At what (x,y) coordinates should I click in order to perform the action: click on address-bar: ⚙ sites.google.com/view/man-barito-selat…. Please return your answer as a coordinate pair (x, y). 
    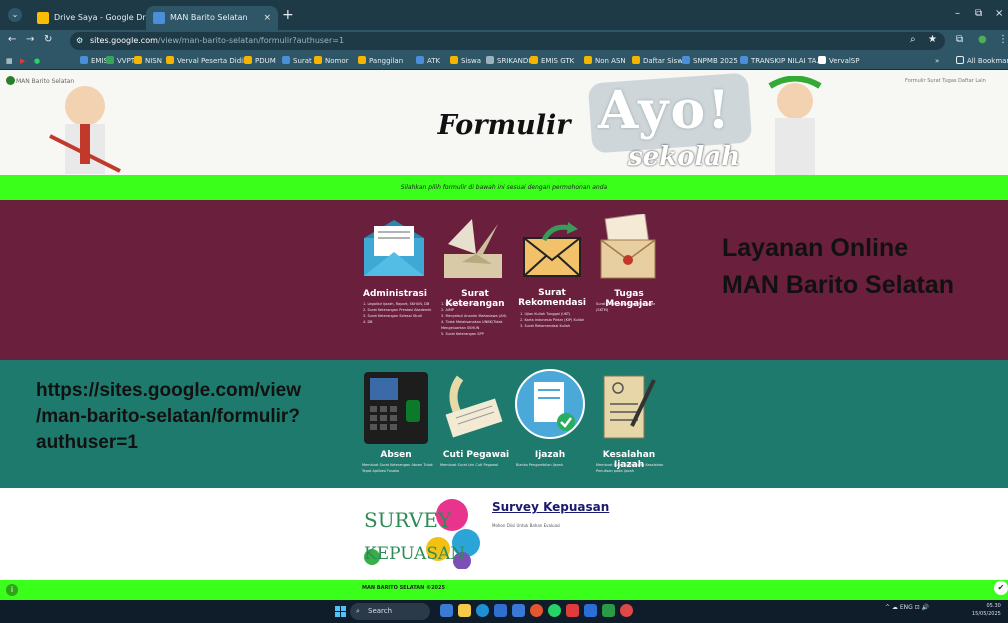
    Looking at the image, I should click on (507, 41).